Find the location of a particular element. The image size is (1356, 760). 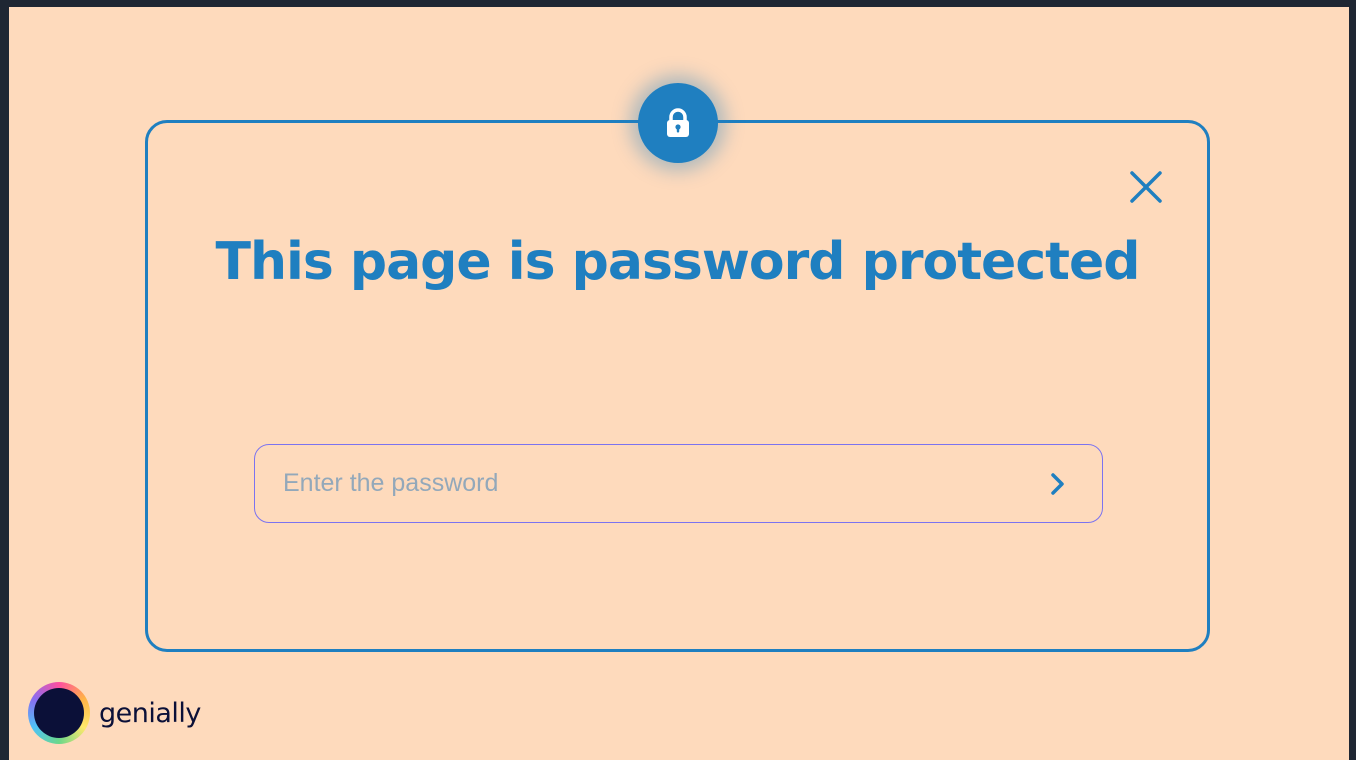

close-icon is located at coordinates (1146, 187).